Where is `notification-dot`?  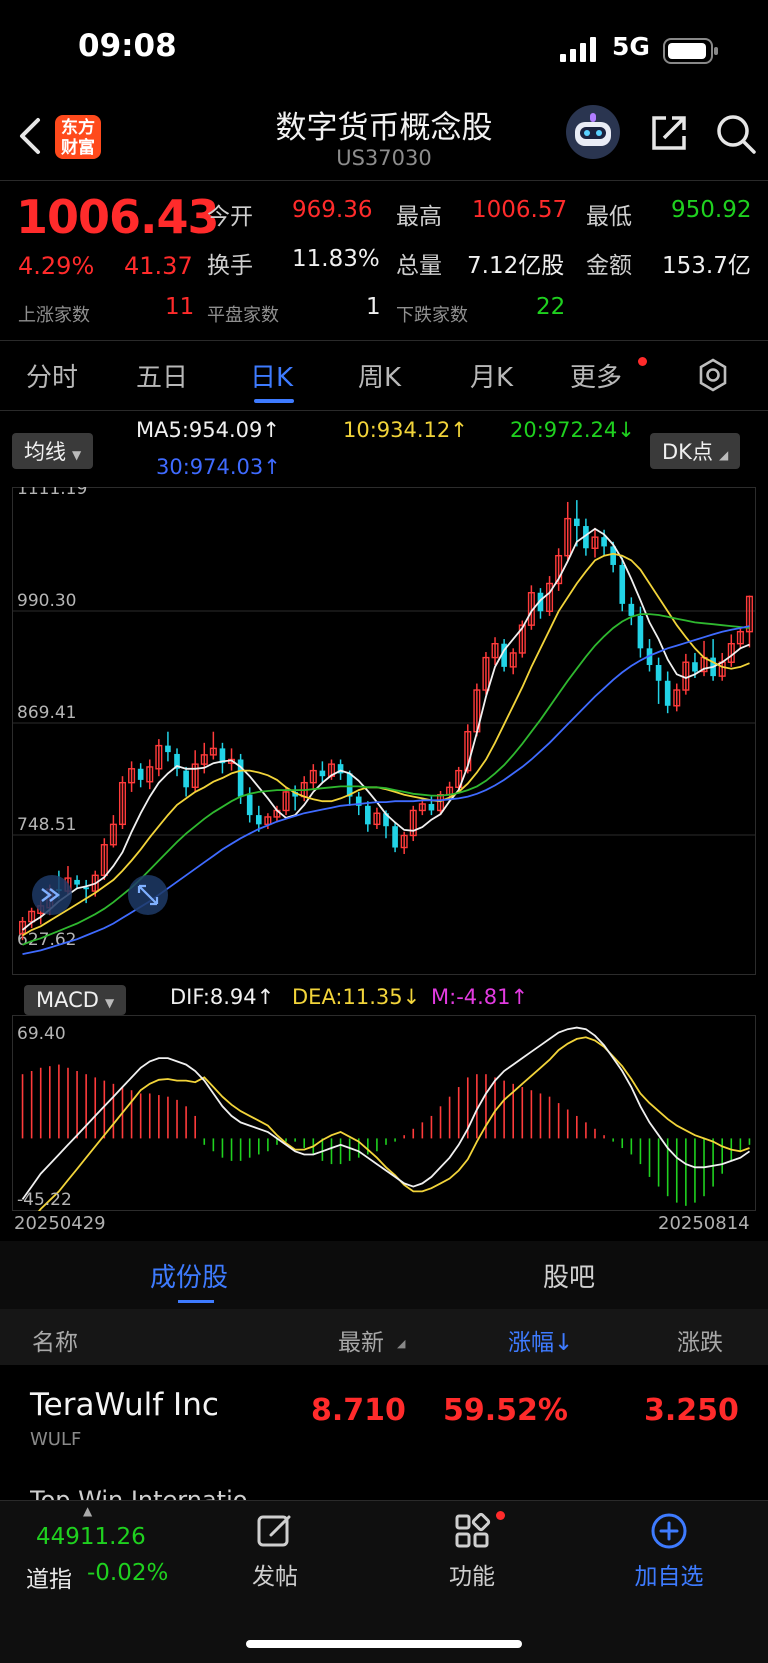
notification-dot is located at coordinates (642, 361).